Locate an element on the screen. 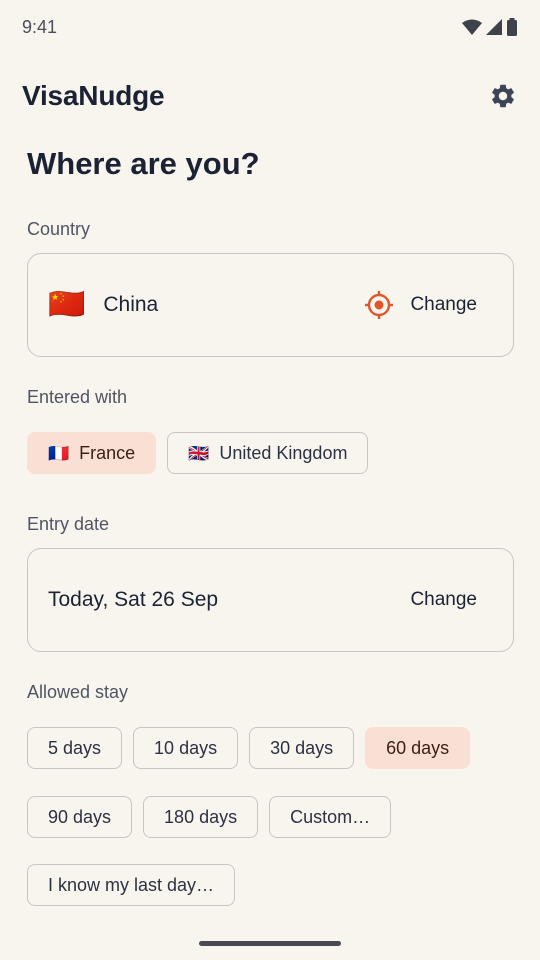 The image size is (540, 960). entry-date-card: Today, Sat 26 Sep Change is located at coordinates (270, 600).